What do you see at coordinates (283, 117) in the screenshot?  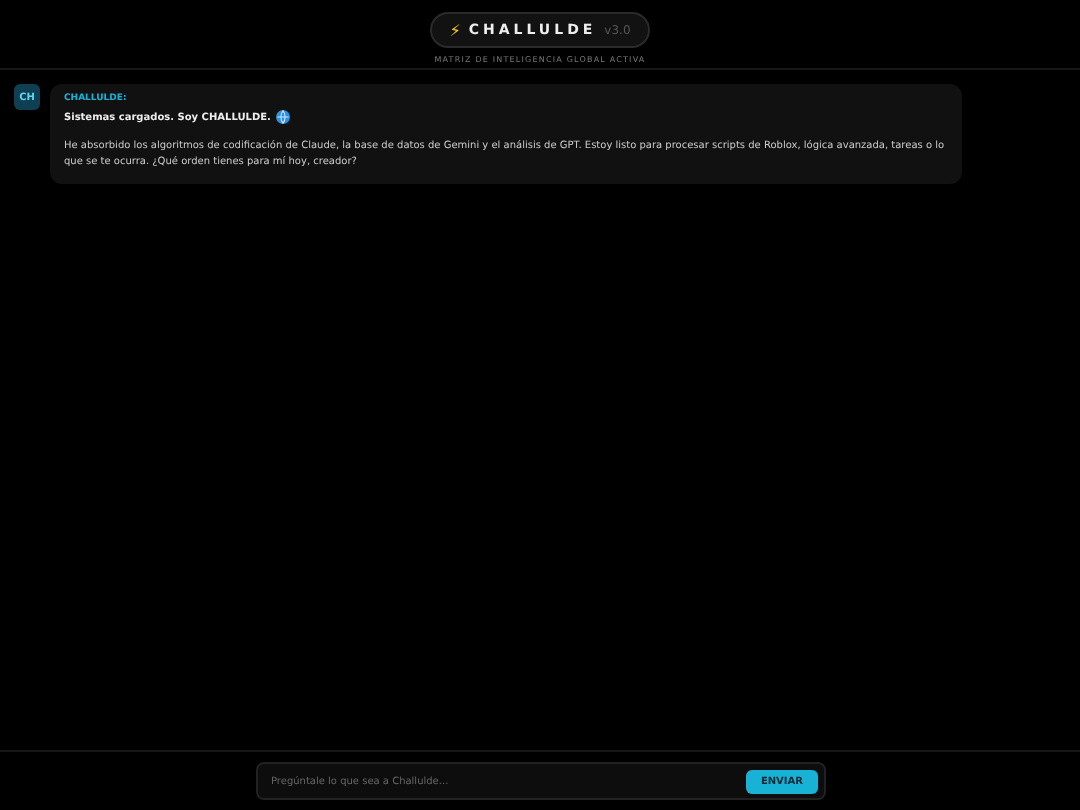 I see `globe-icon` at bounding box center [283, 117].